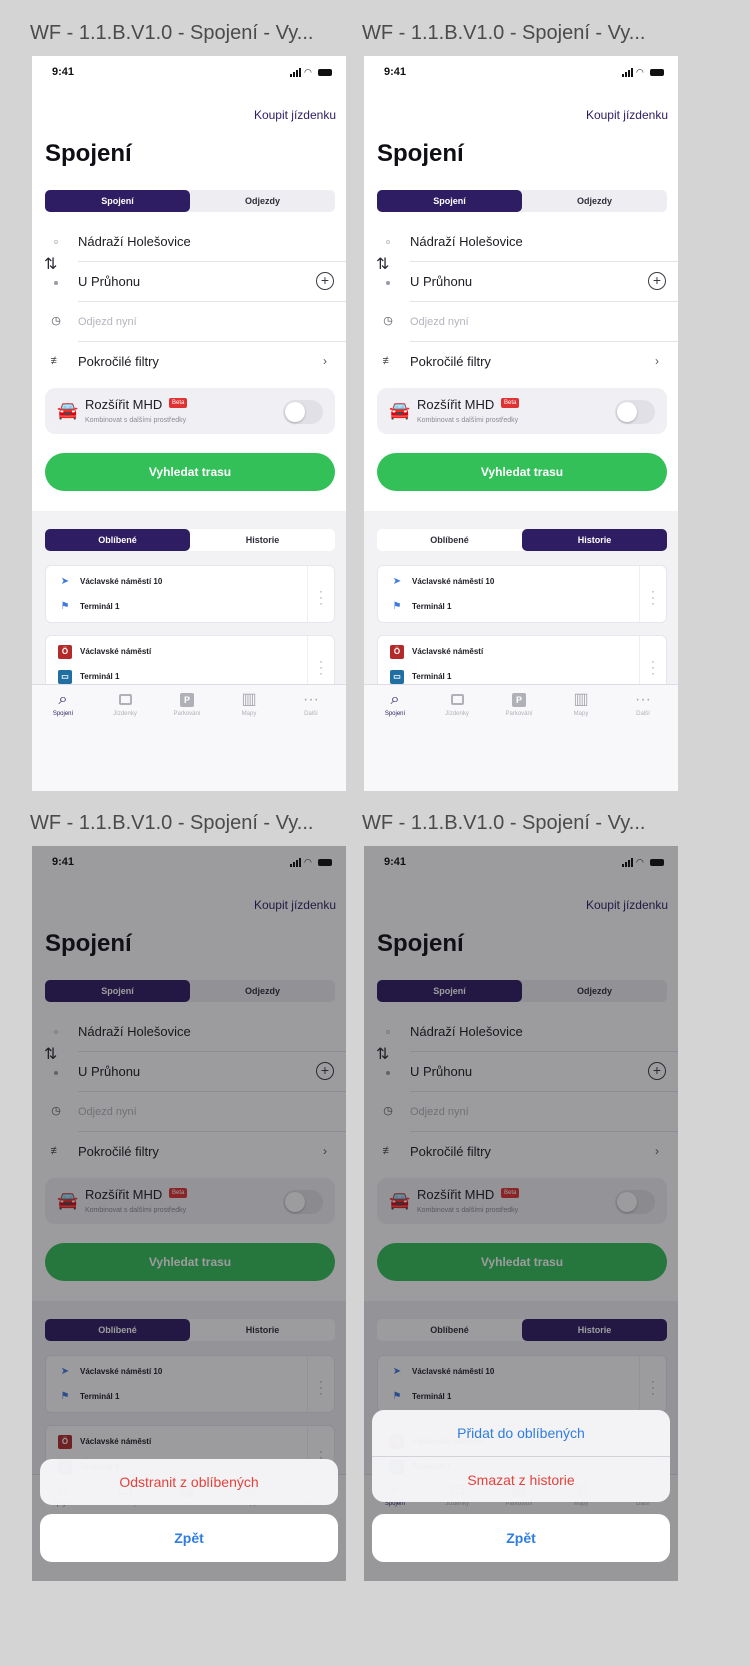 The image size is (750, 1666). What do you see at coordinates (68, 410) in the screenshot?
I see `car-icon: 🚘` at bounding box center [68, 410].